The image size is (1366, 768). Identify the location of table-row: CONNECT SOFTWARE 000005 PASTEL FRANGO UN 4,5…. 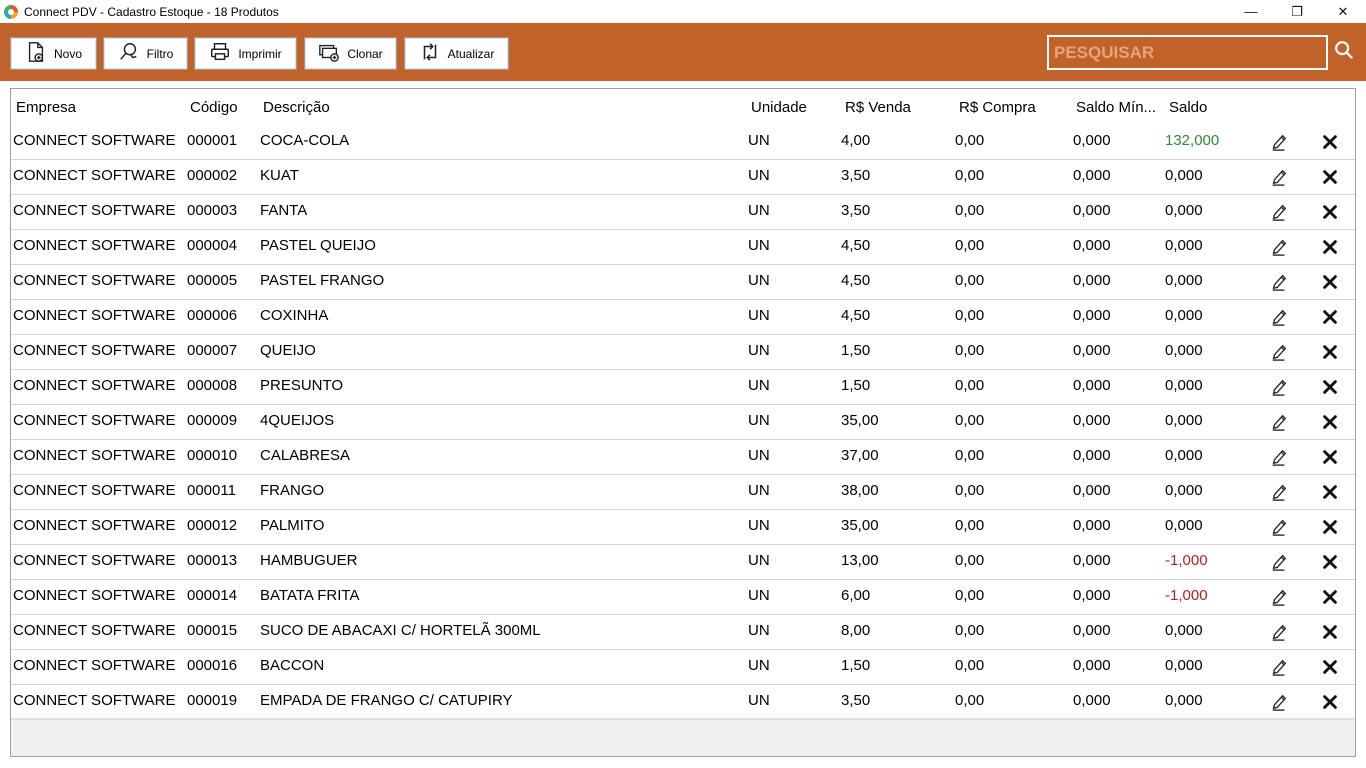
(683, 282).